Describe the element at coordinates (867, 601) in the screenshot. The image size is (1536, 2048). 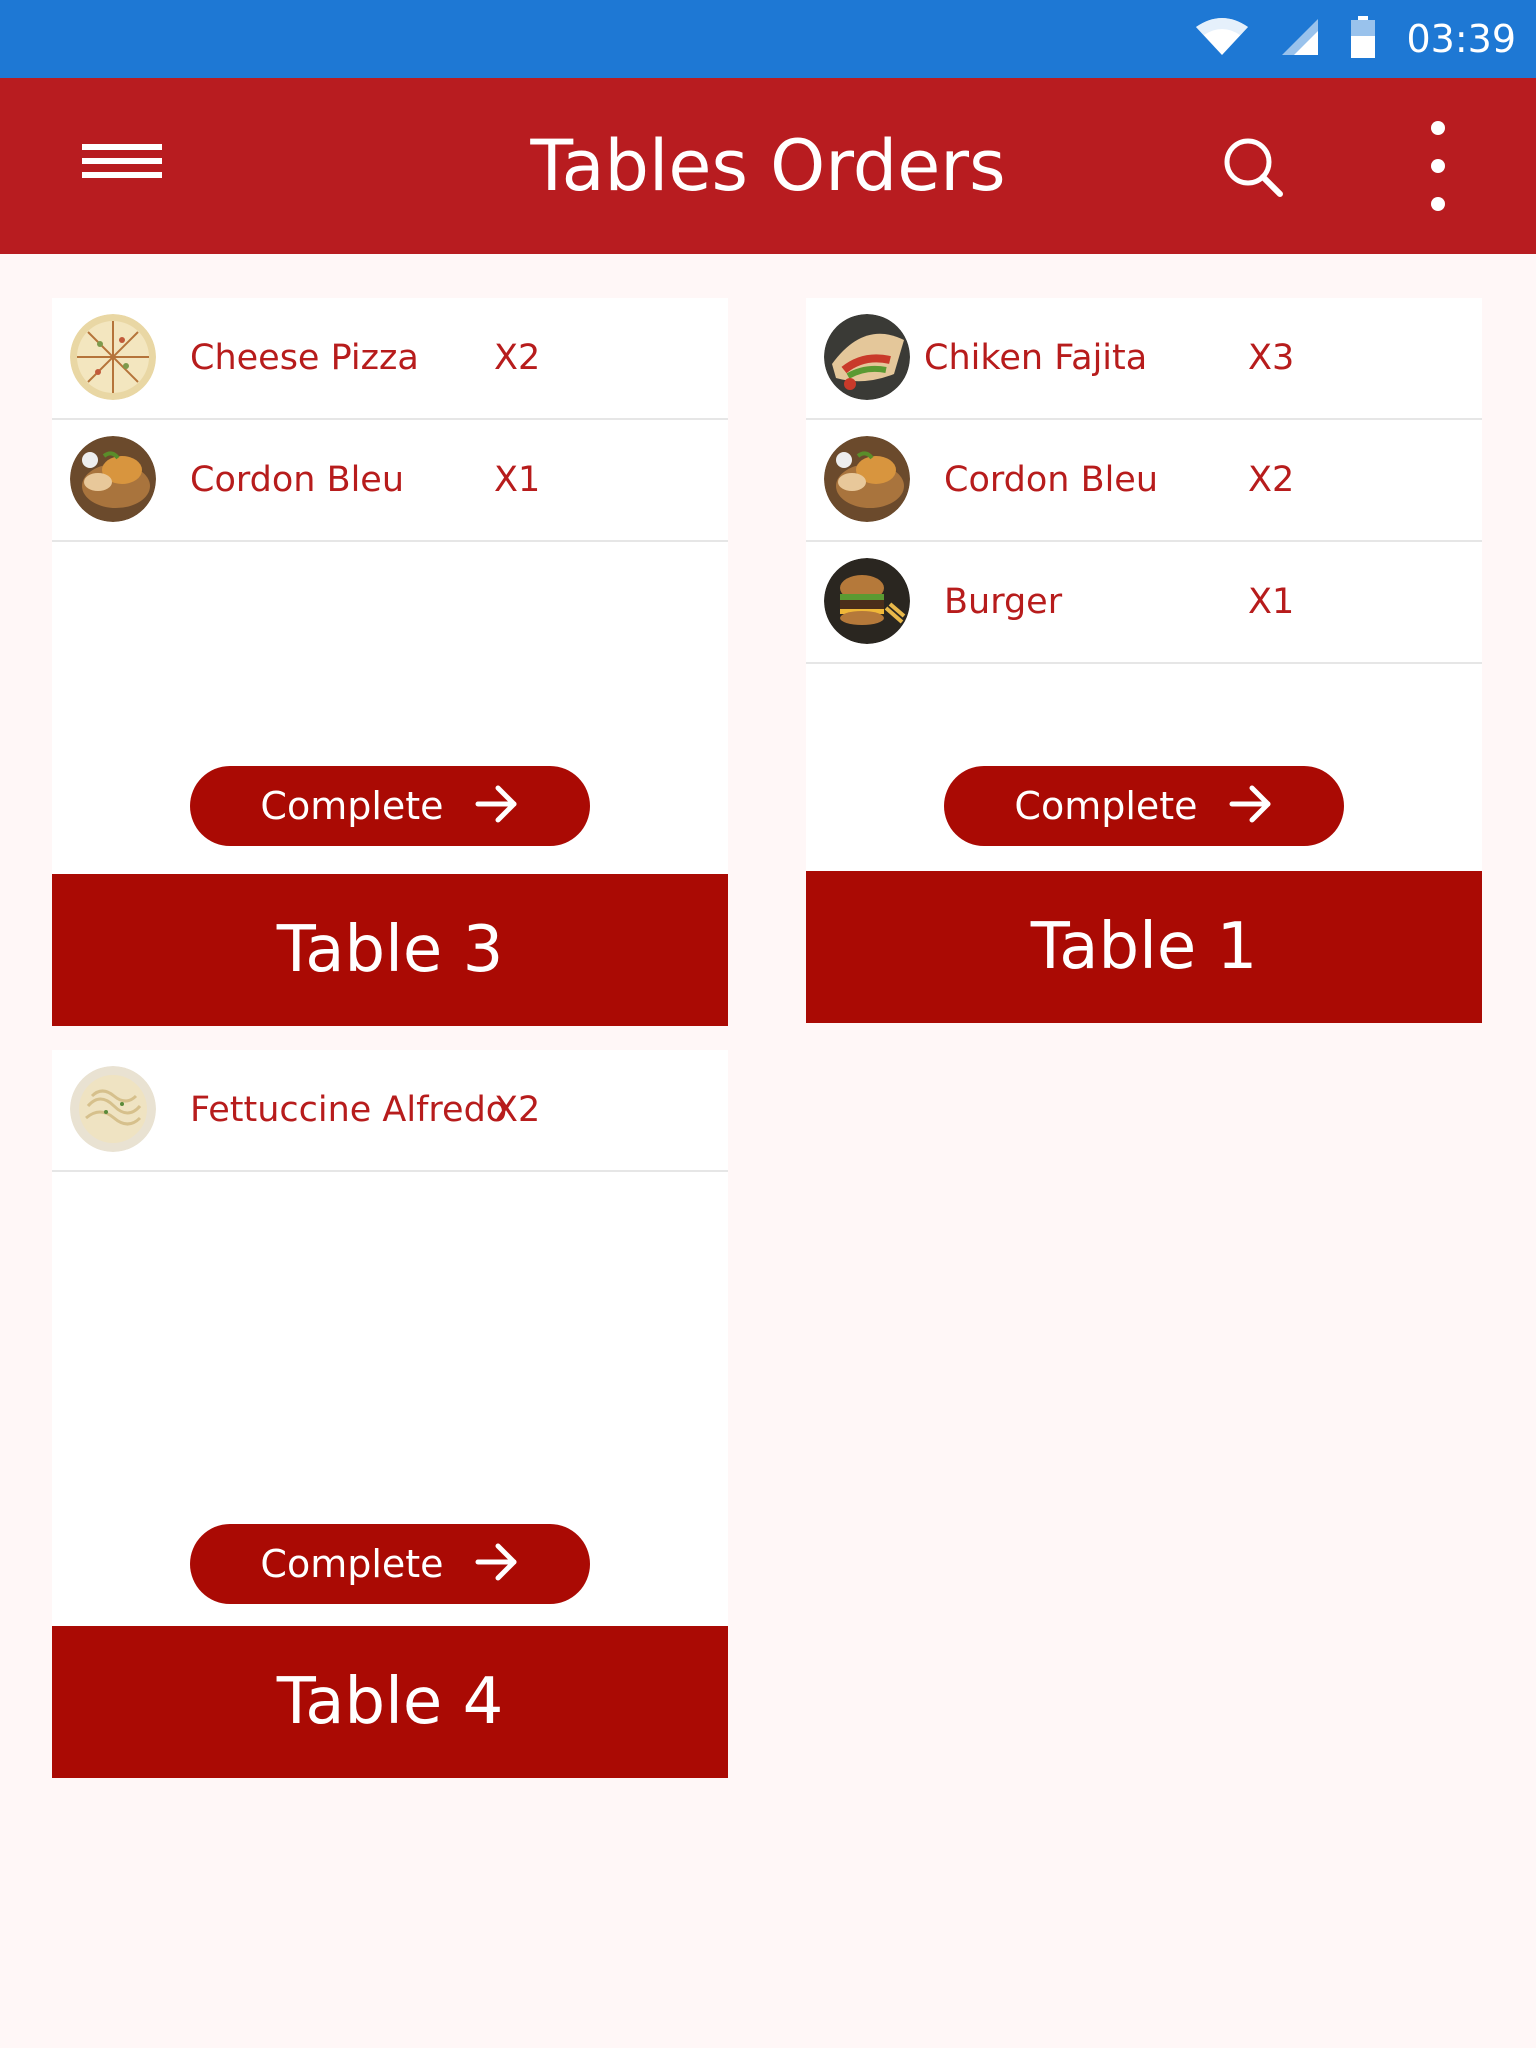
I see `burger-image` at that location.